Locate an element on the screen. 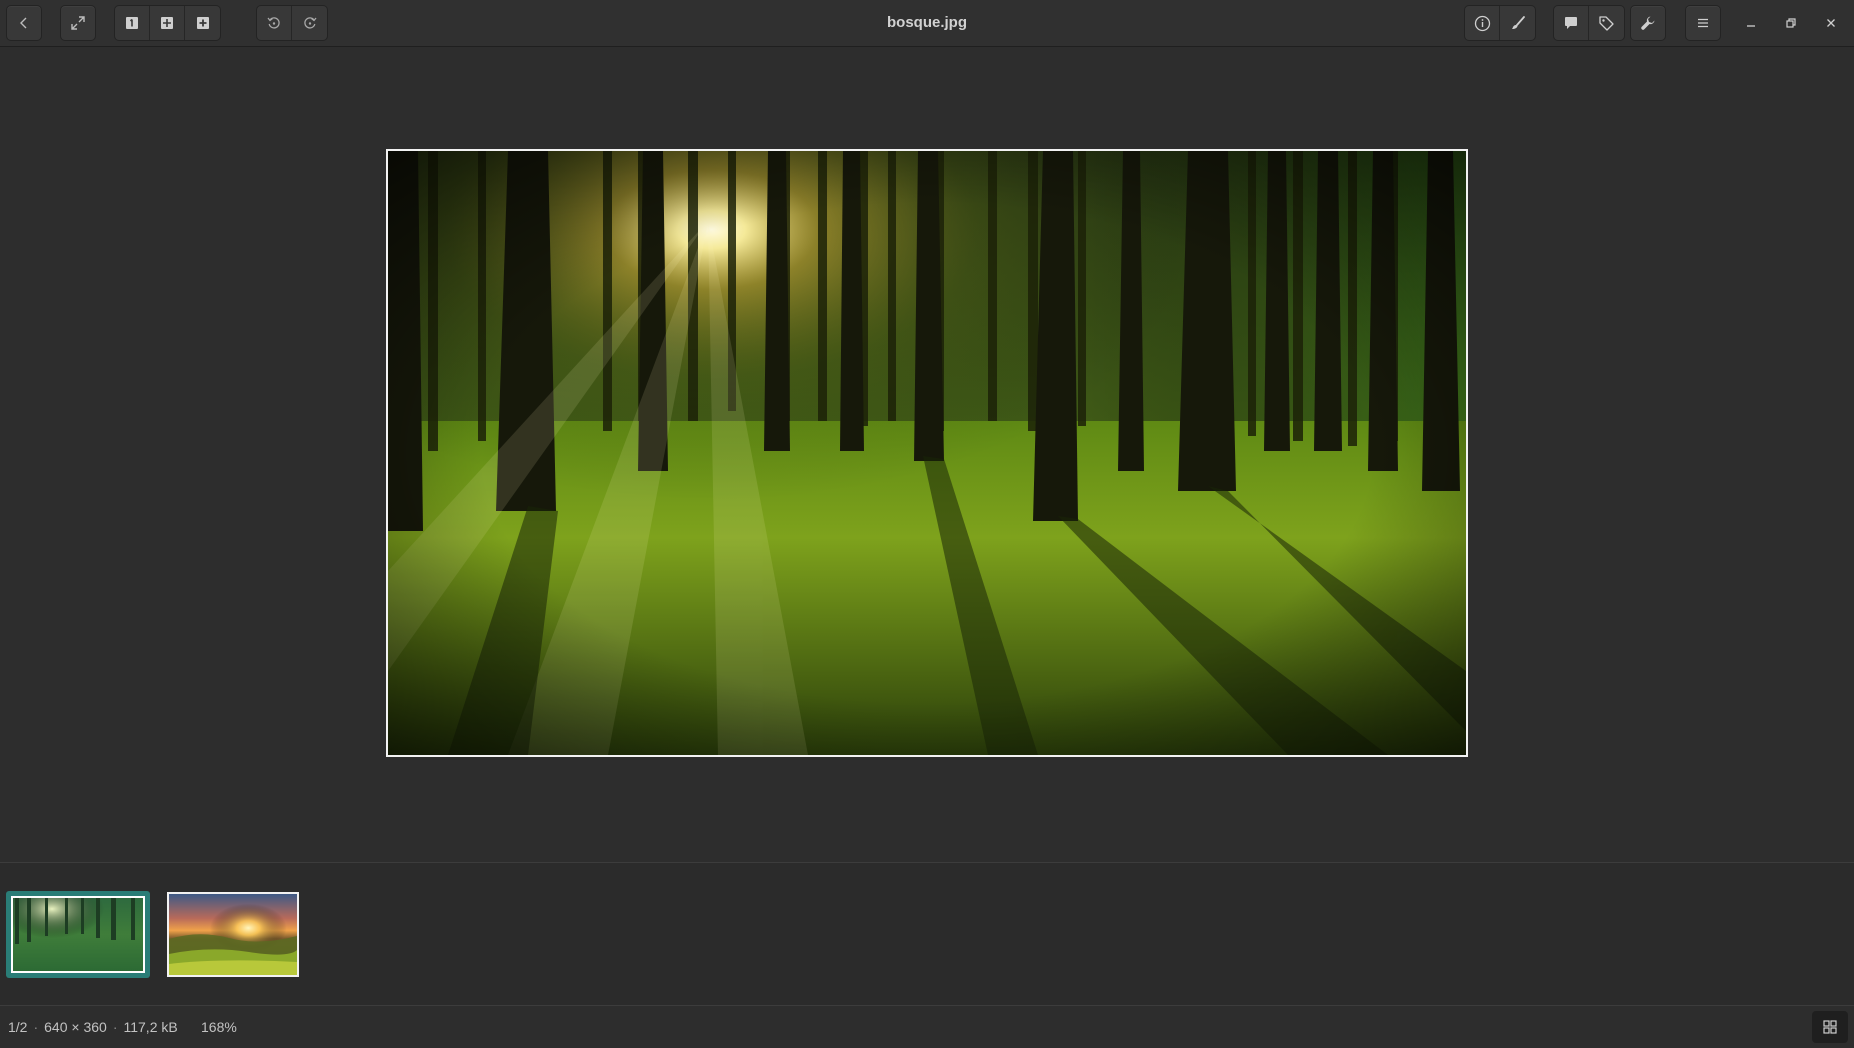 This screenshot has height=1048, width=1854. zoom-level: 168% is located at coordinates (219, 1027).